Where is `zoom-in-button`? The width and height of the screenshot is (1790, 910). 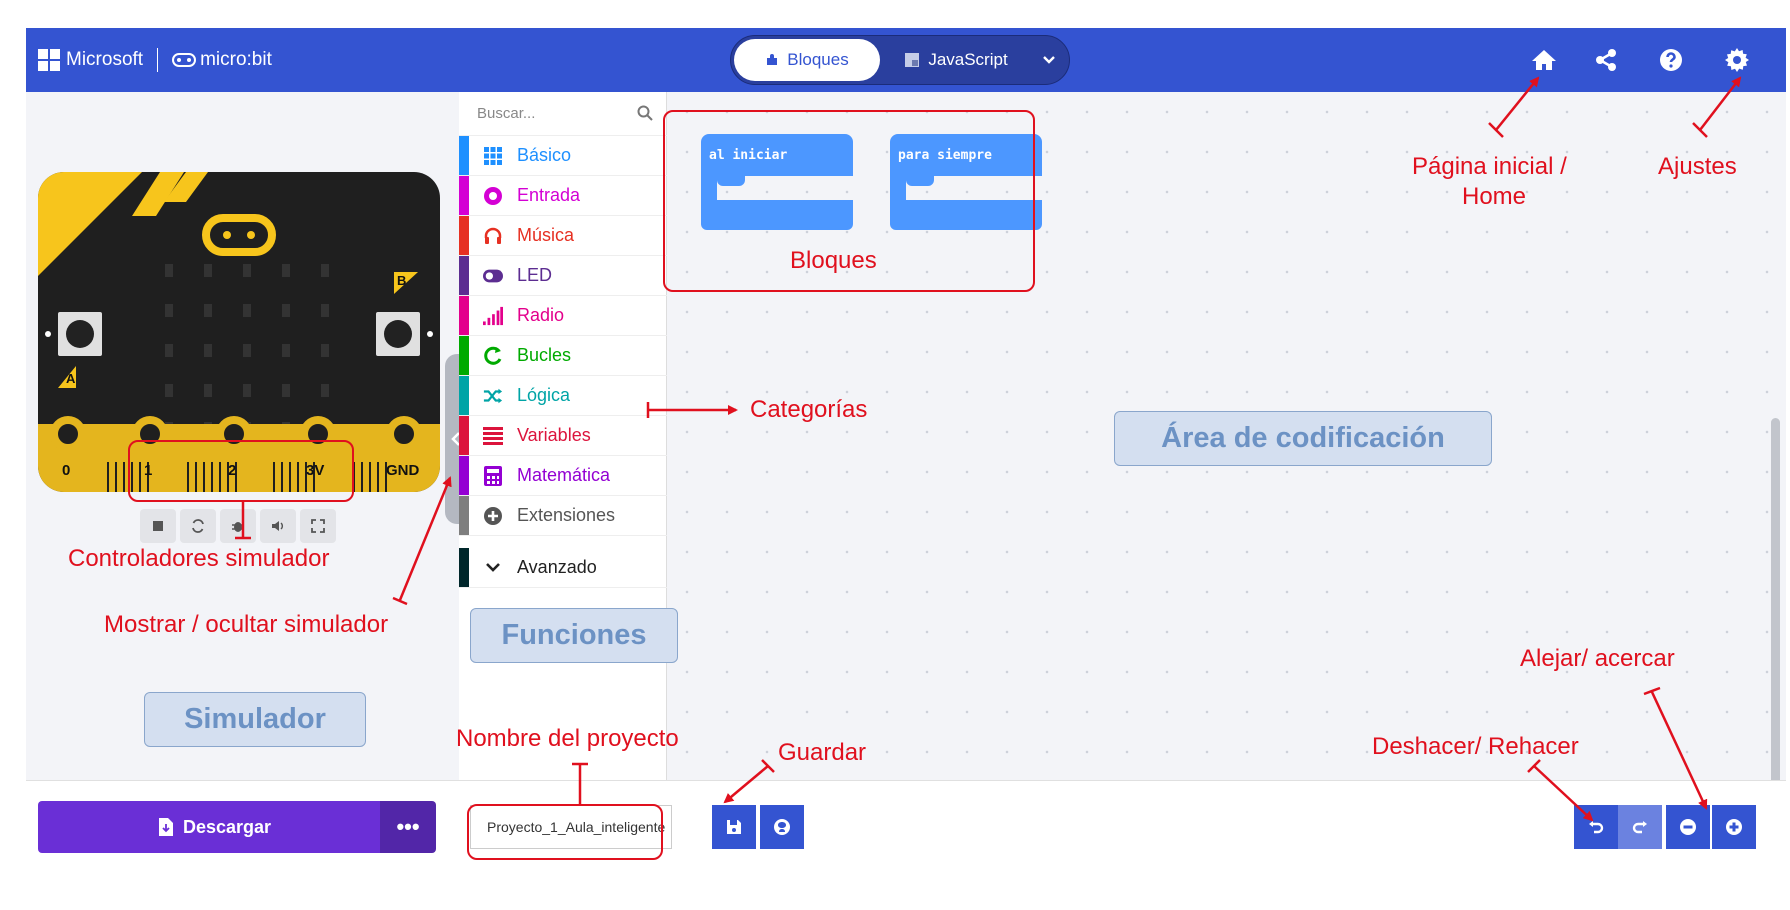 zoom-in-button is located at coordinates (1734, 827).